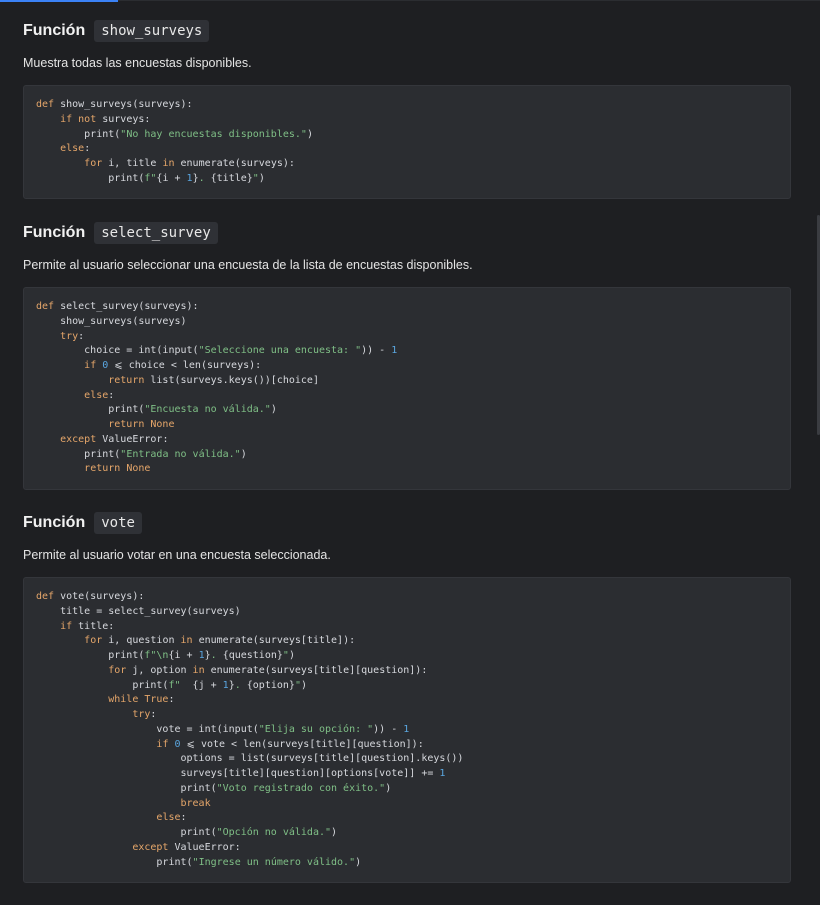  Describe the element at coordinates (407, 233) in the screenshot. I see `section-heading: Función select_survey` at that location.